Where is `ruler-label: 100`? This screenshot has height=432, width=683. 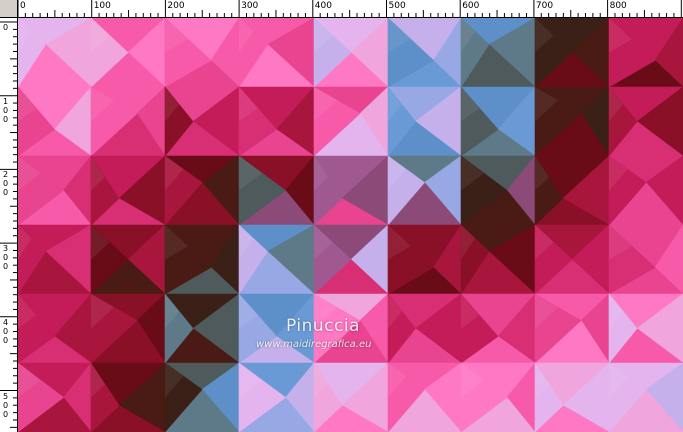 ruler-label: 100 is located at coordinates (102, 6).